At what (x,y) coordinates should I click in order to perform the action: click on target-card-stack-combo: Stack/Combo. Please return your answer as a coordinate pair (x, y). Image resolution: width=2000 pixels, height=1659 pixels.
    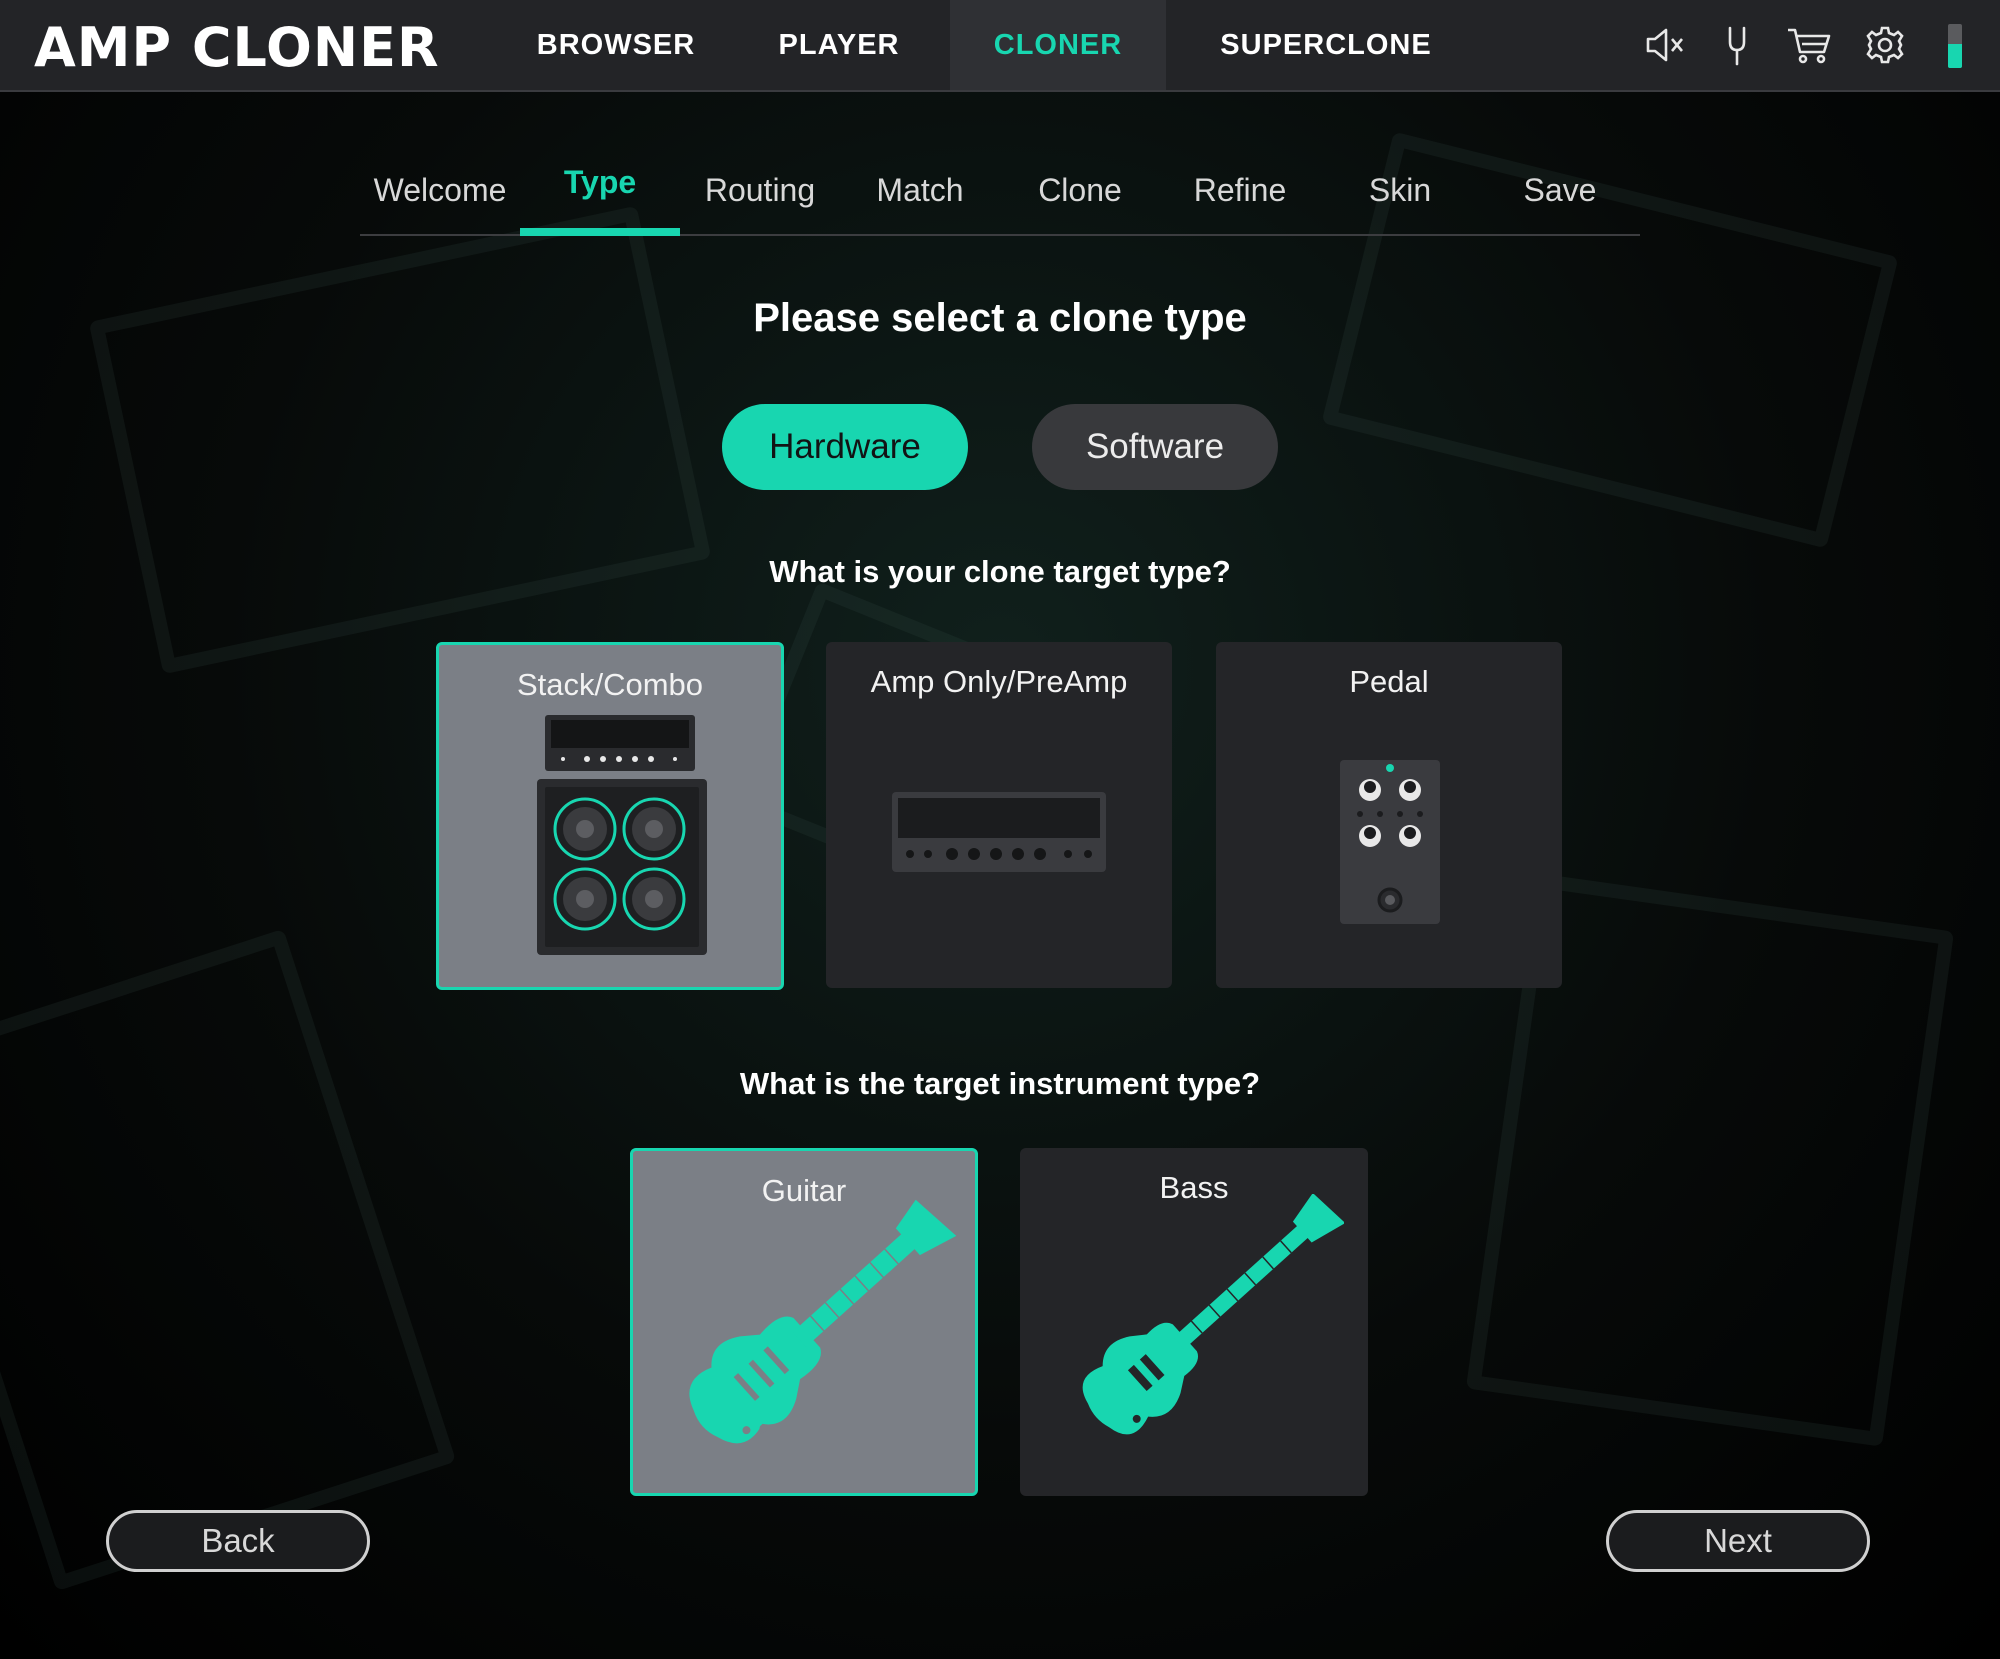
    Looking at the image, I should click on (610, 816).